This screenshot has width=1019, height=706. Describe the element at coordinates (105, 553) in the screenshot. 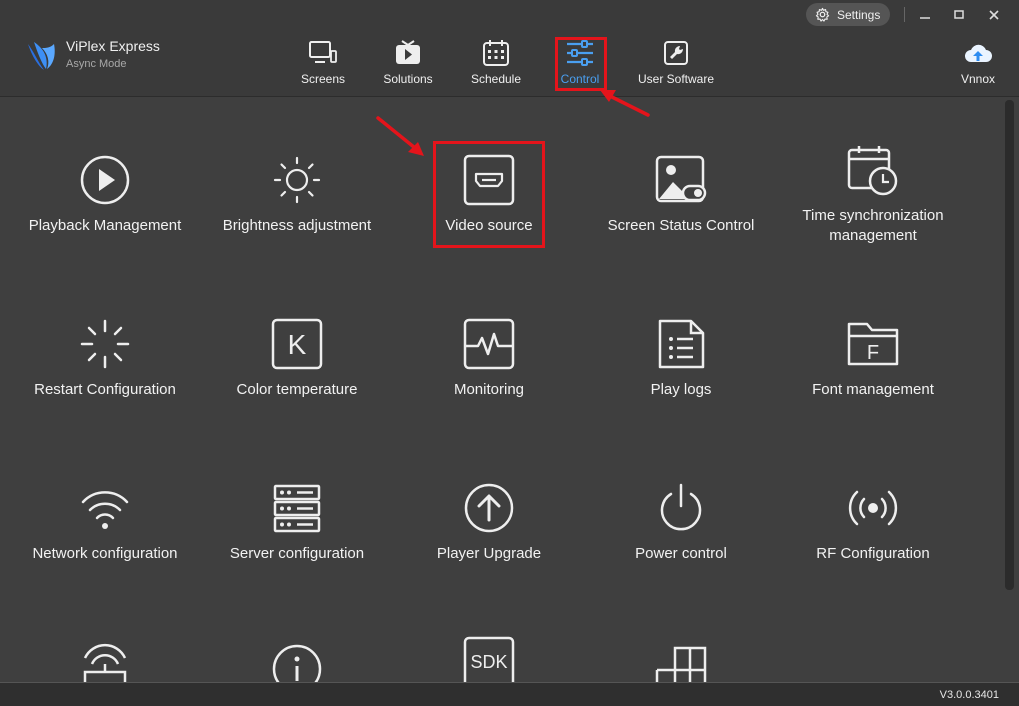

I see `tile-label: Network configuration` at that location.